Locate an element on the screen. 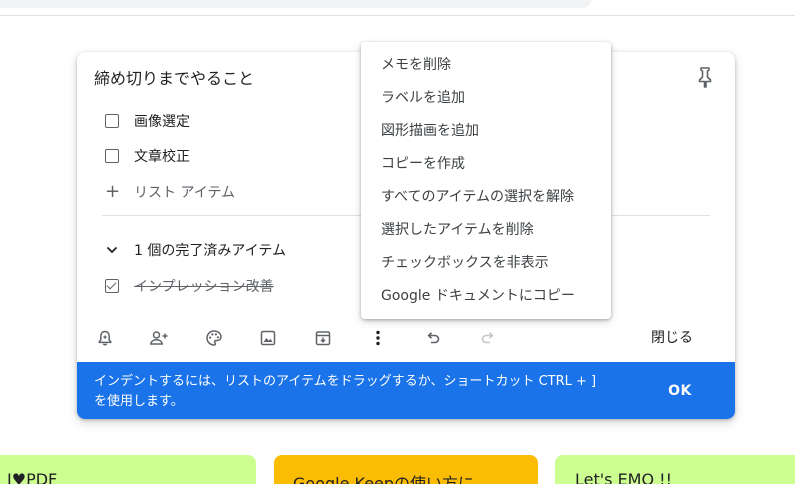 This screenshot has height=484, width=795. menu-item-add-label: ラベルを追加 is located at coordinates (486, 98).